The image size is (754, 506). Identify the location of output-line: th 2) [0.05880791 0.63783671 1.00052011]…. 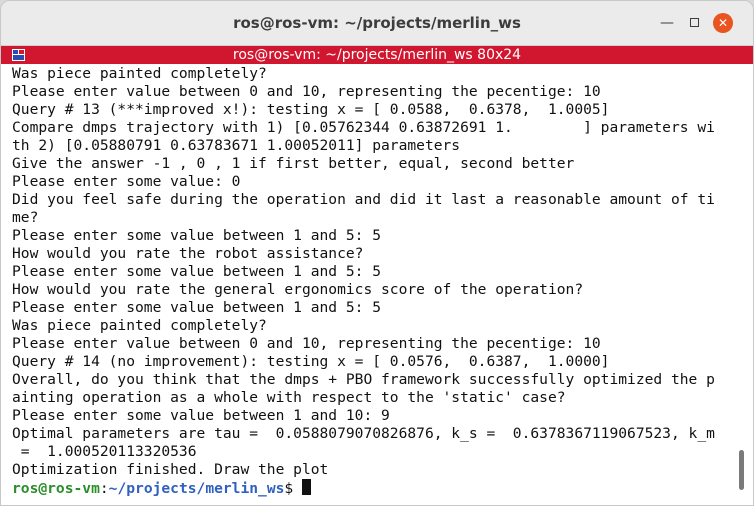
(236, 145).